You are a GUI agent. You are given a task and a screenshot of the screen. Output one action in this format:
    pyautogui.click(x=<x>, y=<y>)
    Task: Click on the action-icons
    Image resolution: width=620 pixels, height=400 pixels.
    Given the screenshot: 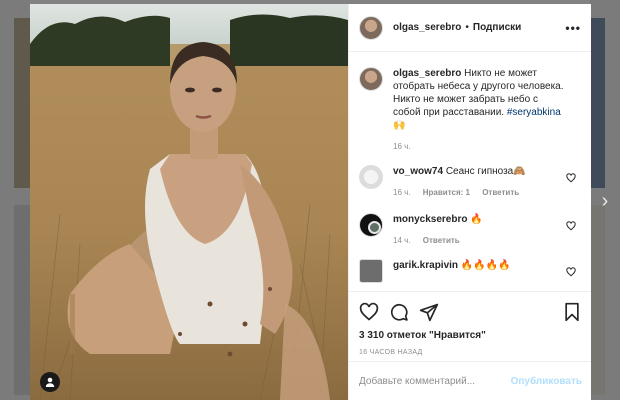 What is the action you would take?
    pyautogui.click(x=470, y=312)
    